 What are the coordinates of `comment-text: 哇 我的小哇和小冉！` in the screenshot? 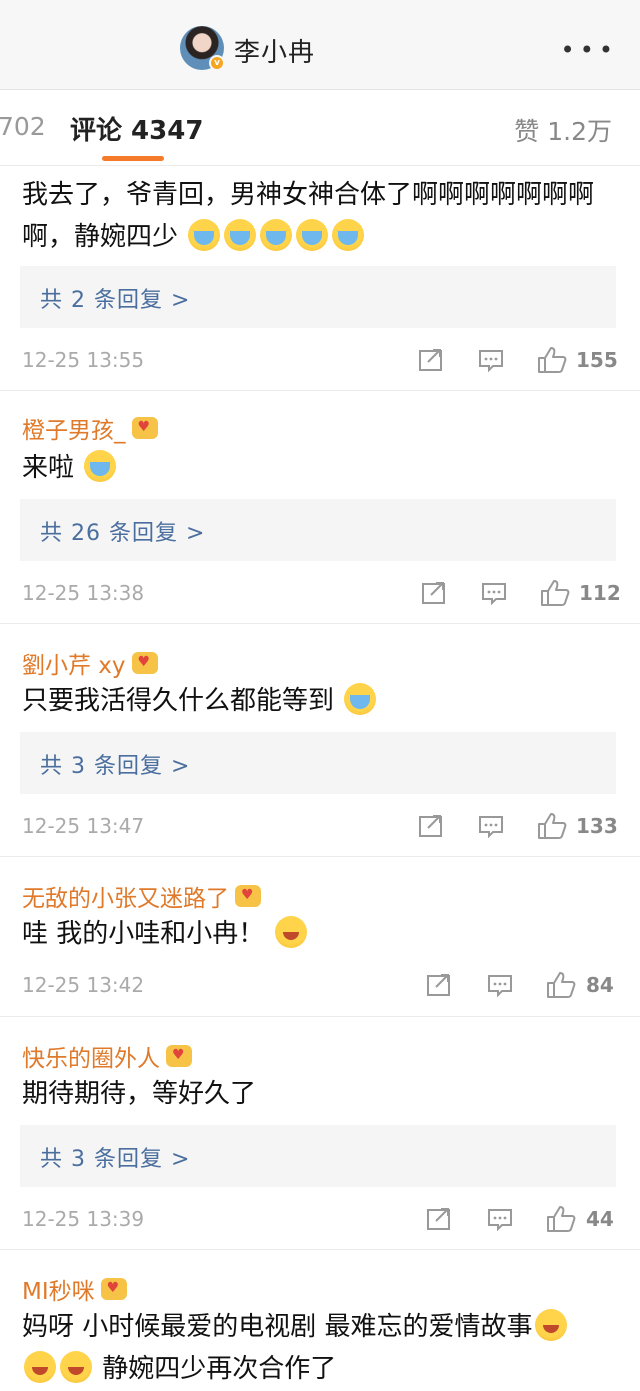 It's located at (316, 934).